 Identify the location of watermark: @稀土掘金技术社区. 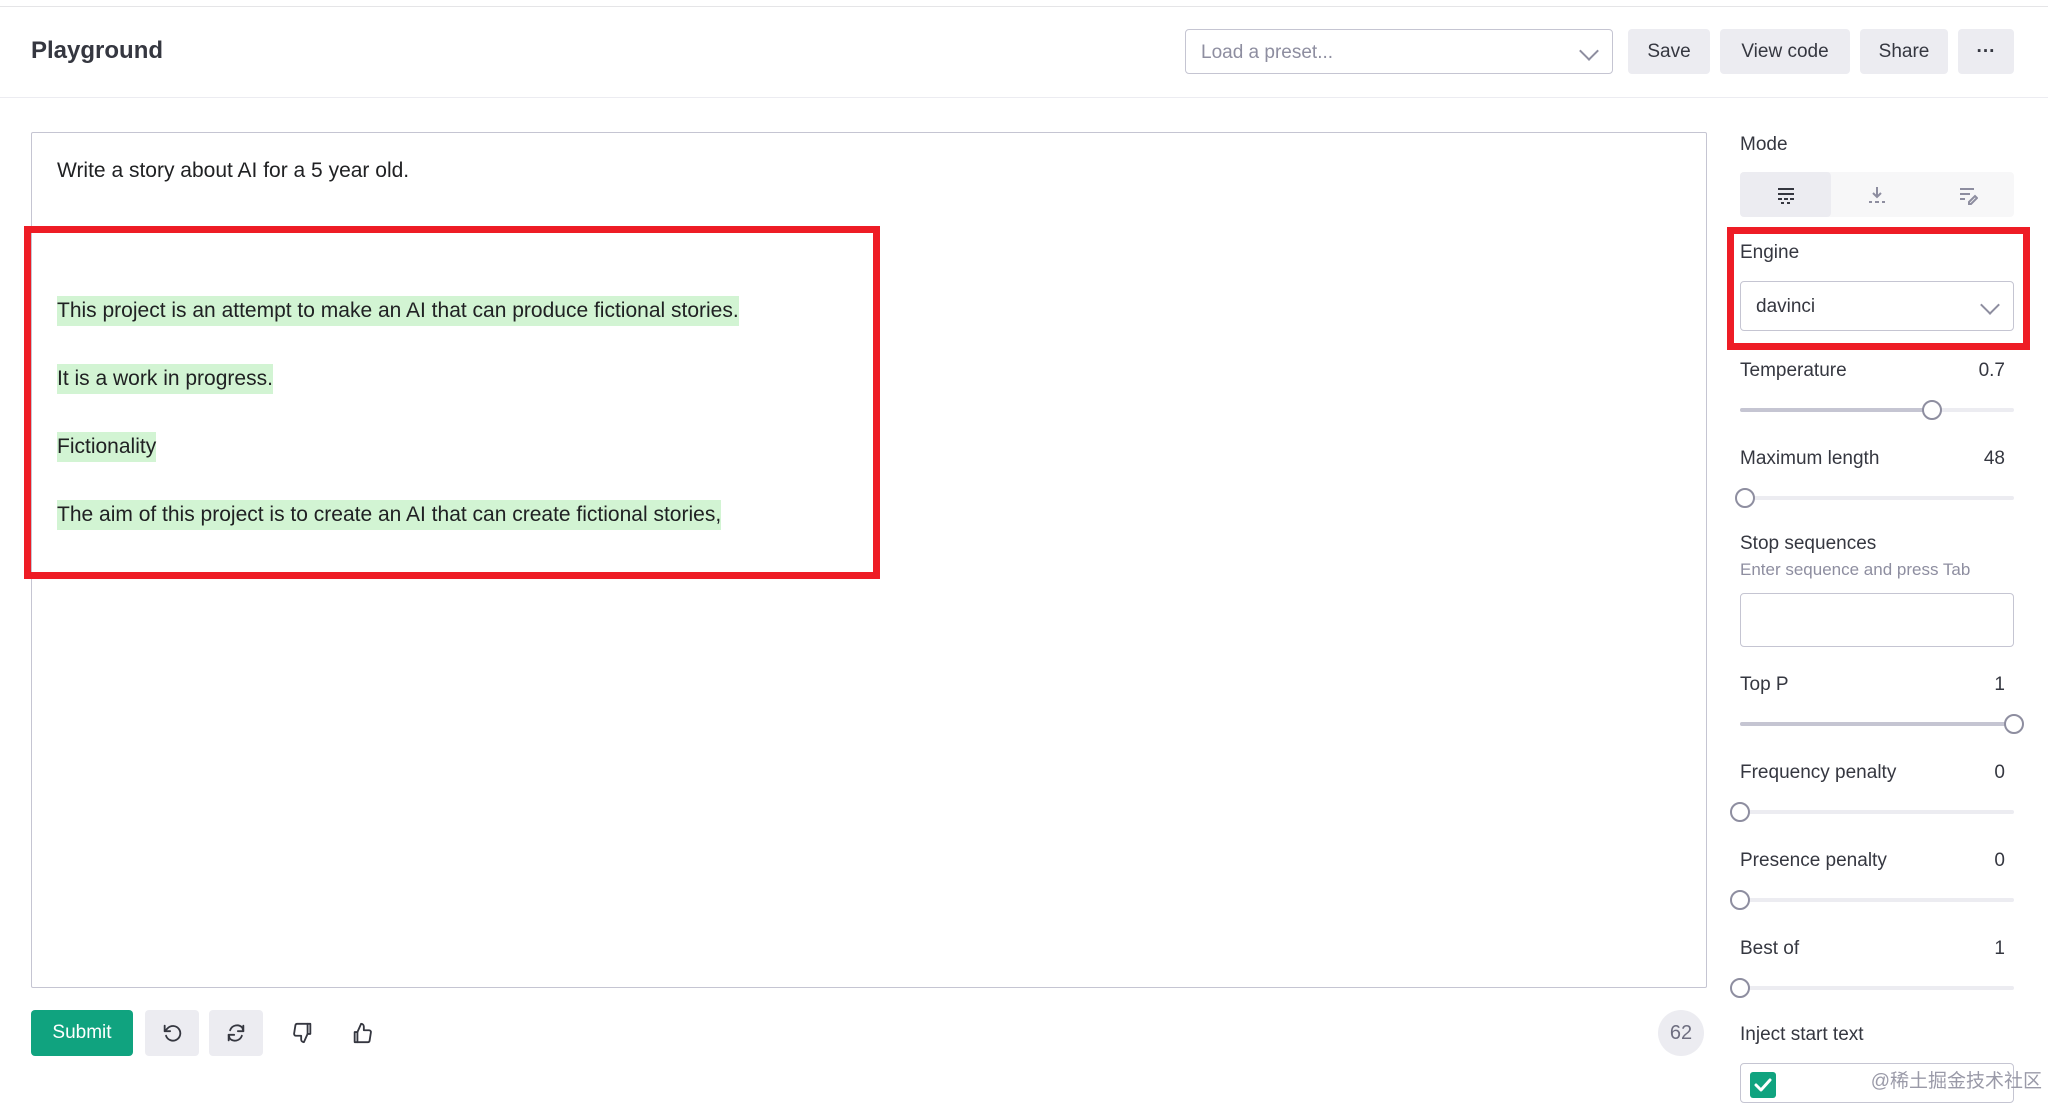
(1956, 1081).